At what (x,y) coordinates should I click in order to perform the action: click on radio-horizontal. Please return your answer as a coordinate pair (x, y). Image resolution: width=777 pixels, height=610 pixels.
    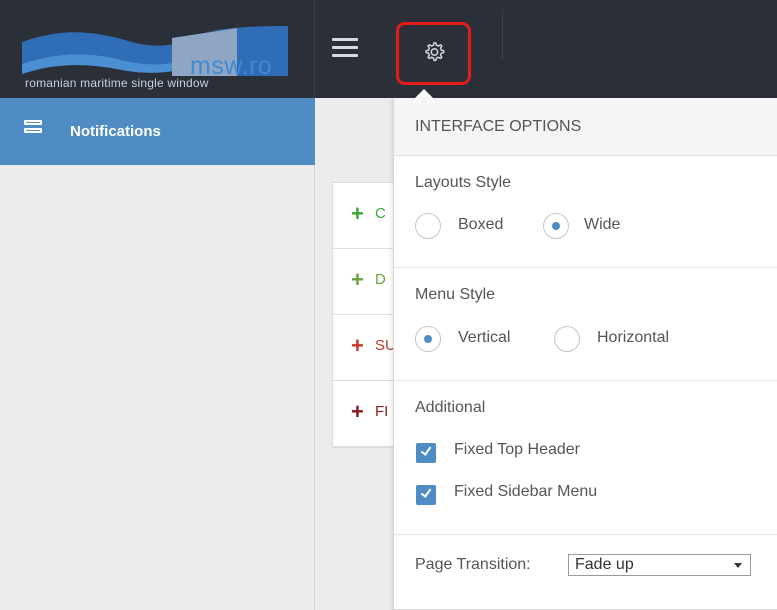
    Looking at the image, I should click on (567, 339).